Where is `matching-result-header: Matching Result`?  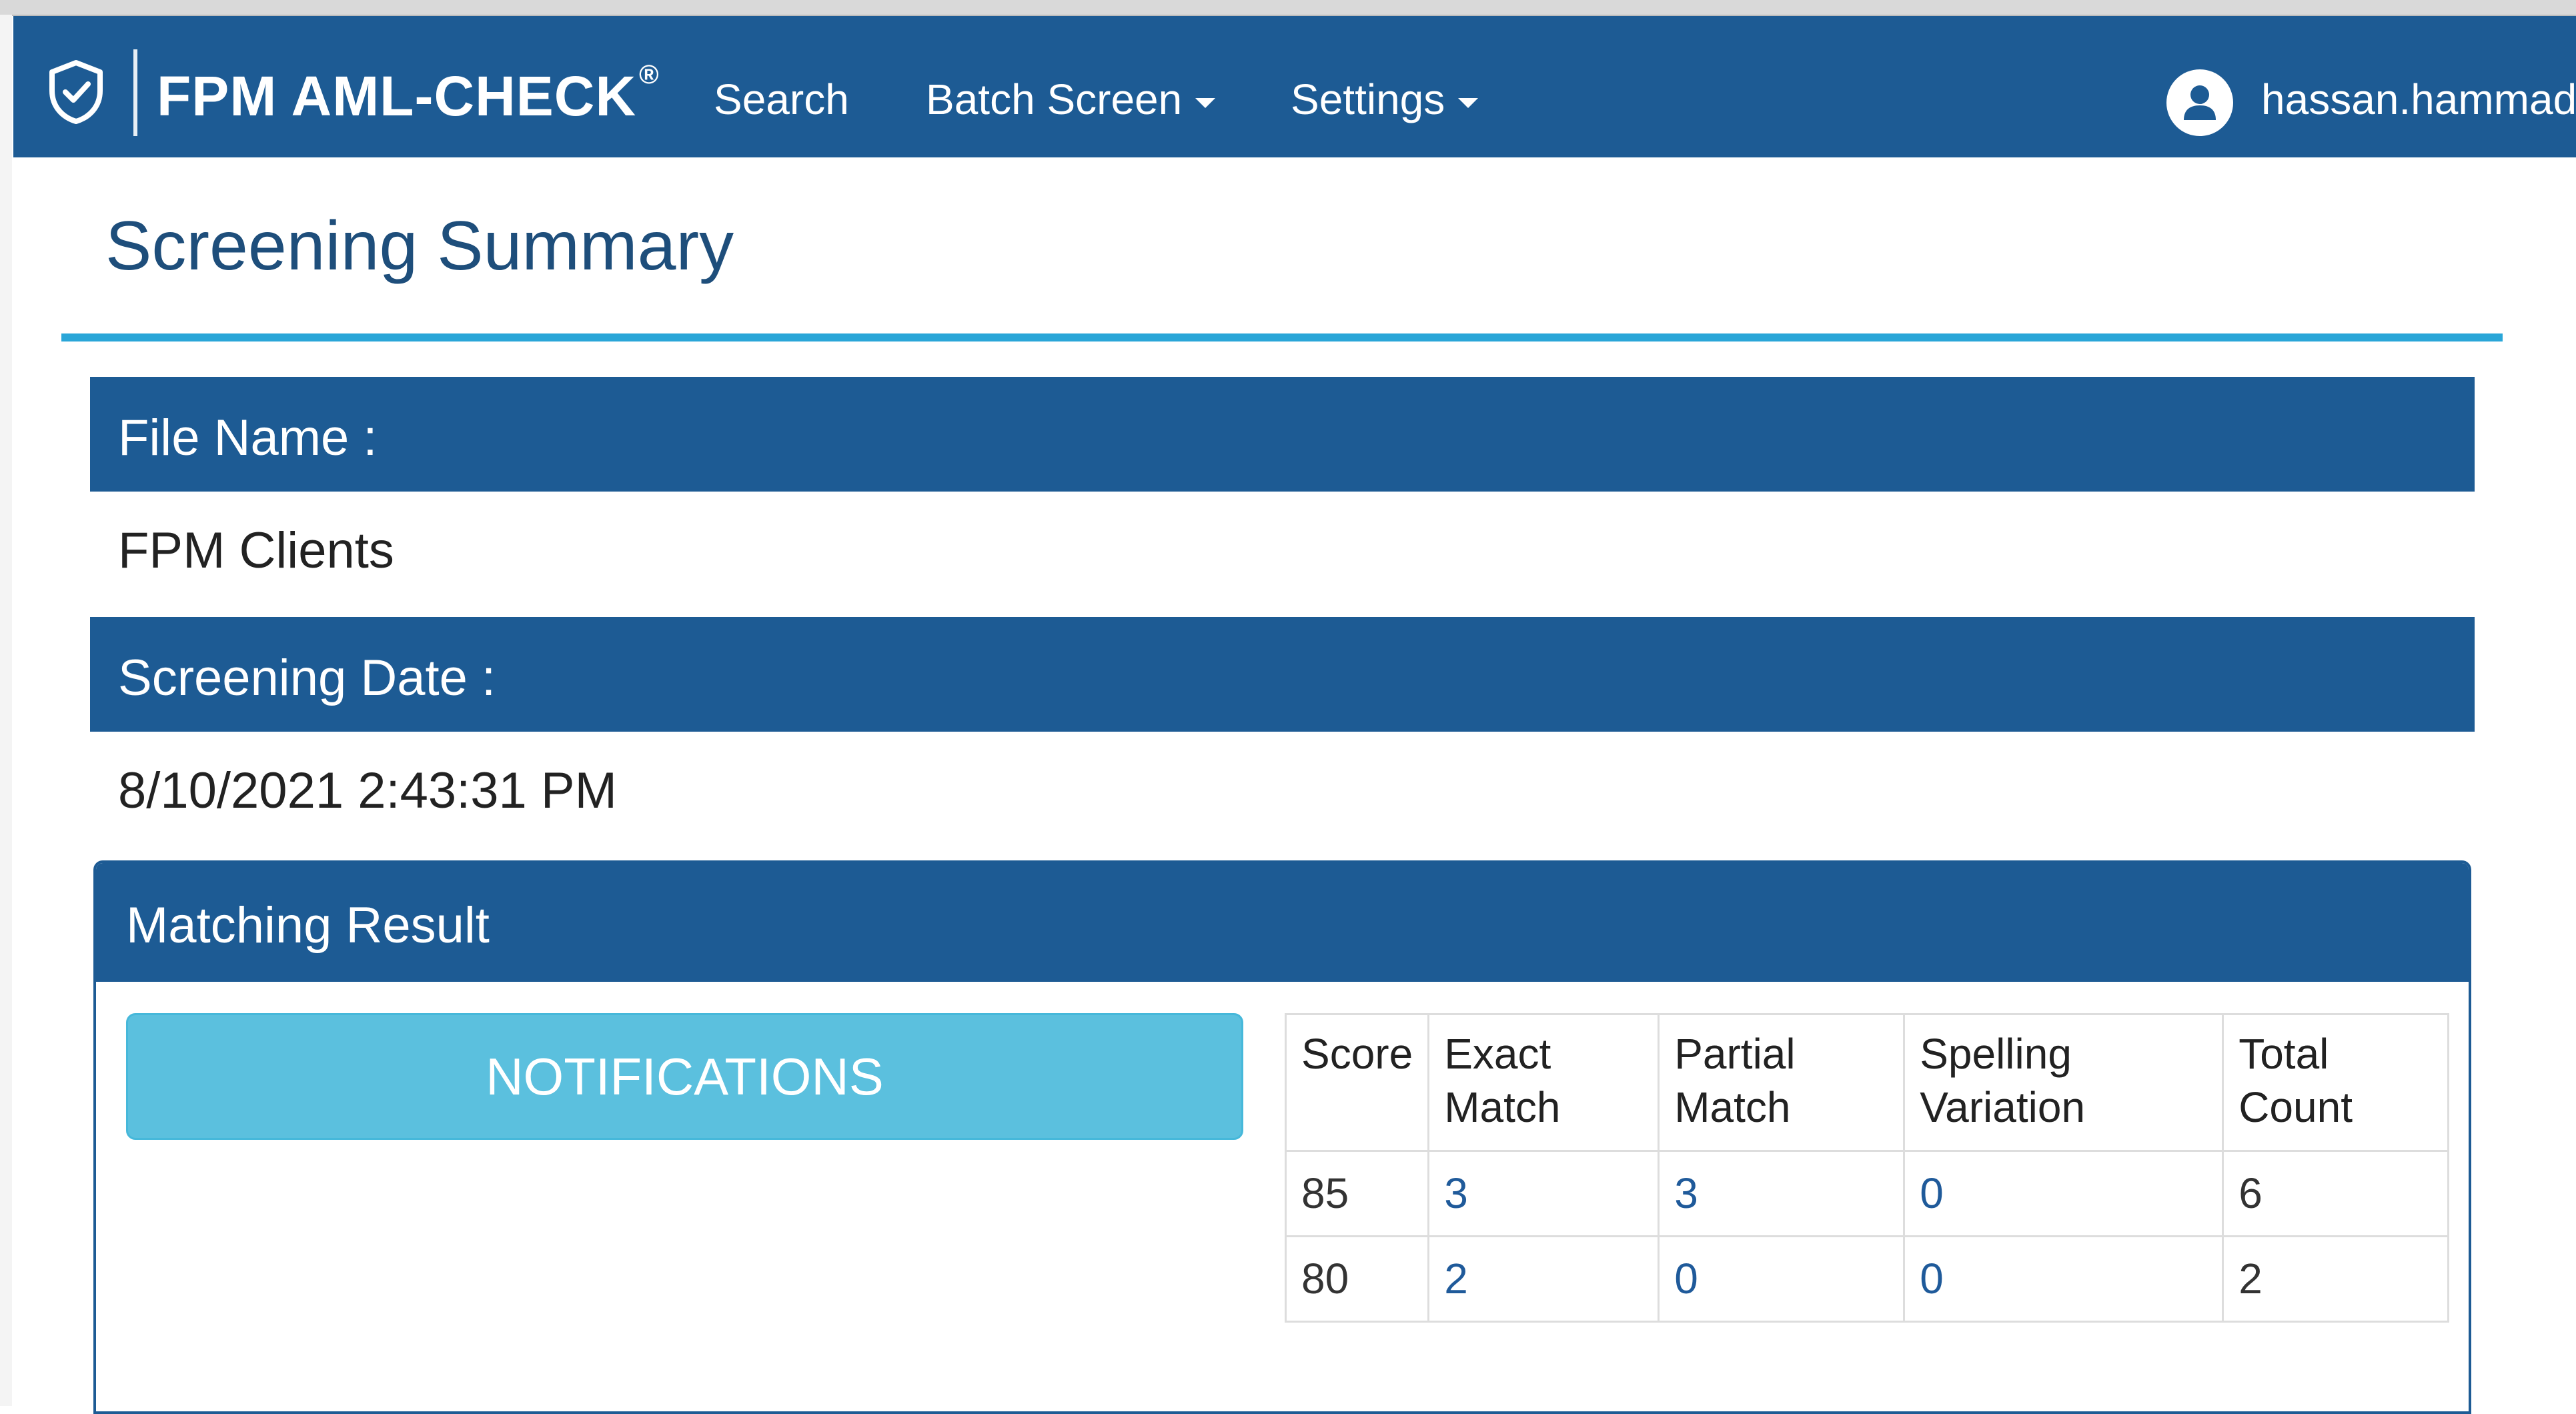
matching-result-header: Matching Result is located at coordinates (1282, 922).